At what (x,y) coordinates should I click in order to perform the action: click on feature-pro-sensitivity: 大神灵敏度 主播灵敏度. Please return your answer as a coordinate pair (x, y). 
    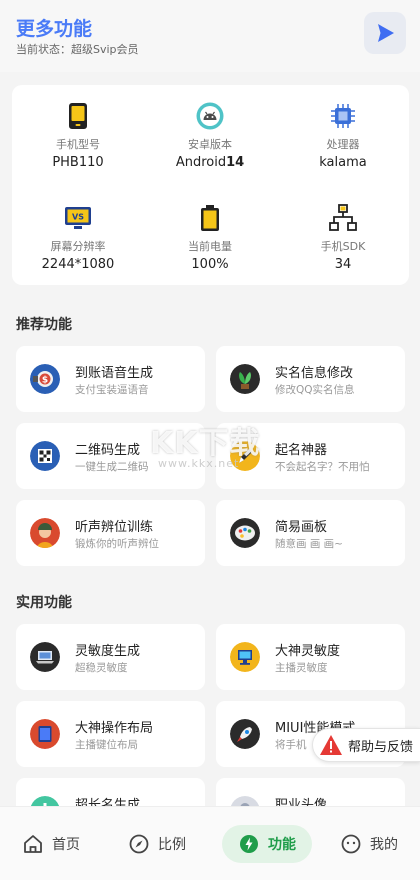
    Looking at the image, I should click on (310, 657).